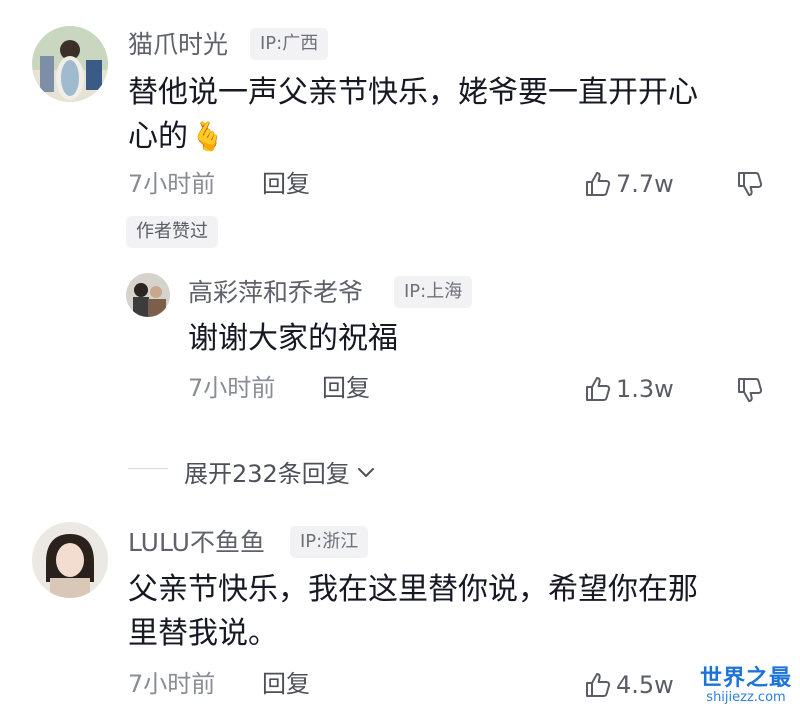 Image resolution: width=800 pixels, height=712 pixels. I want to click on like-button: 7.7w, so click(629, 184).